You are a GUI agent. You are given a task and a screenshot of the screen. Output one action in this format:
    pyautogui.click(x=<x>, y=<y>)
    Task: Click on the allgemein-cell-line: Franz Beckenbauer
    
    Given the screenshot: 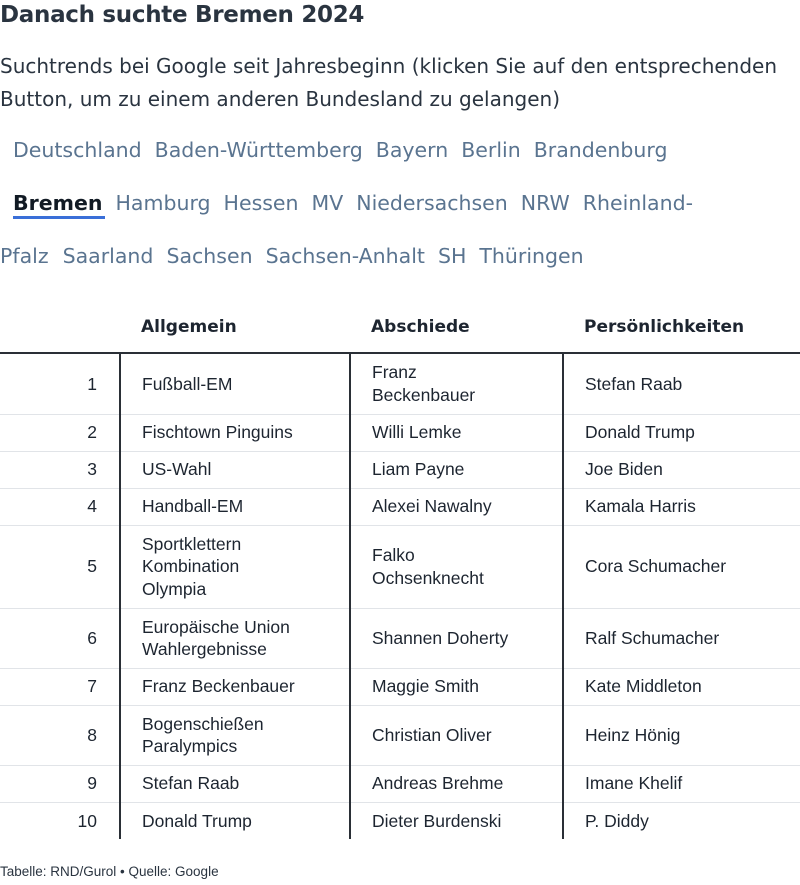 What is the action you would take?
    pyautogui.click(x=218, y=686)
    